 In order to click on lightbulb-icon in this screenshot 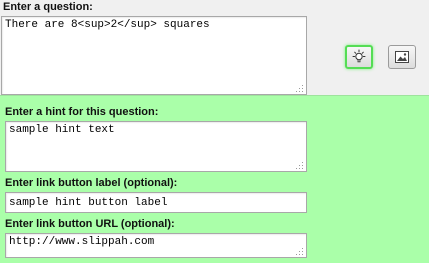, I will do `click(359, 56)`.